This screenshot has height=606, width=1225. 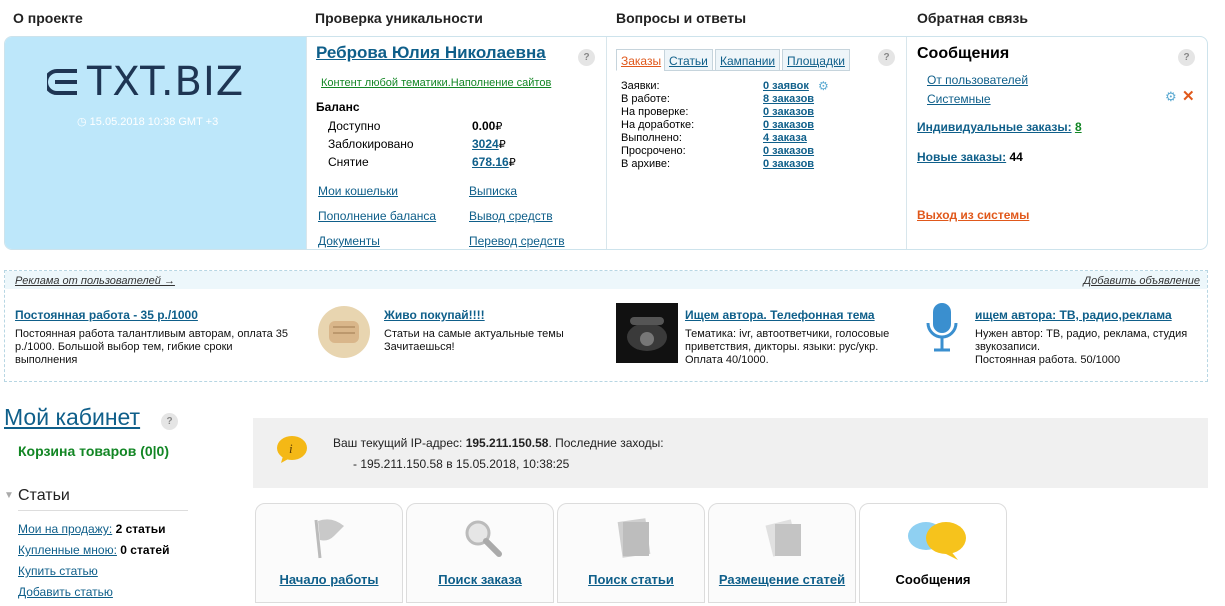 I want to click on logo-text: TXT.BIZ, so click(x=166, y=82).